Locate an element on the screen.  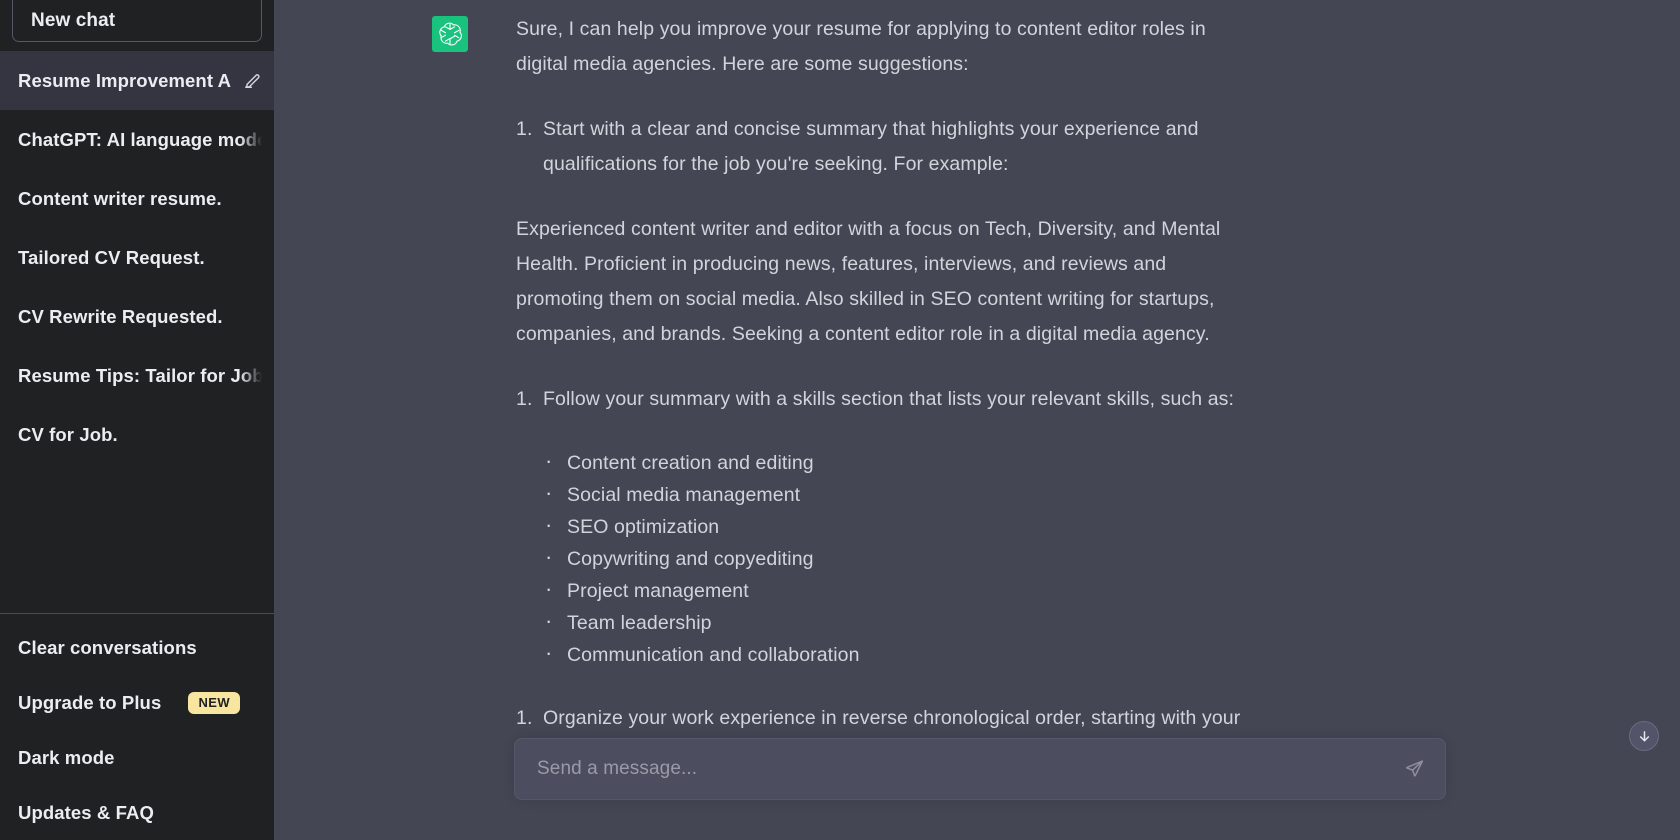
conversation-item-resume-improvement-a: Resume Improvement A is located at coordinates (137, 80).